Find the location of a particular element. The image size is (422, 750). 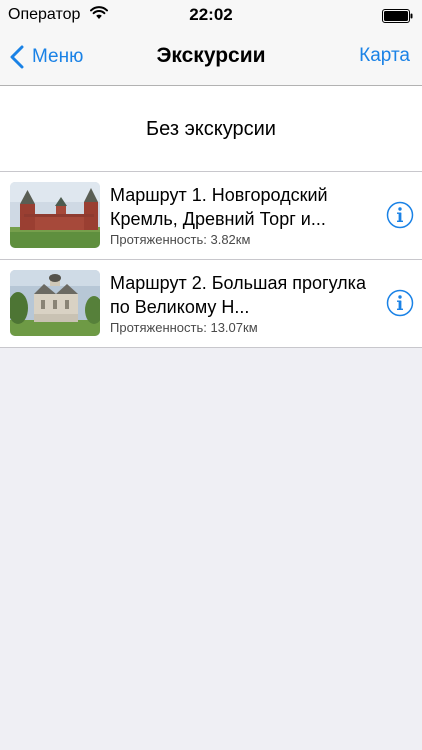

status-bar: Оператор 22:02 is located at coordinates (211, 15).